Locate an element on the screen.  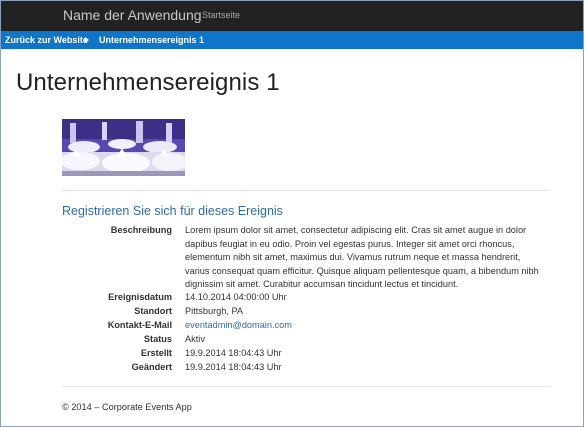
footer-divider is located at coordinates (306, 386).